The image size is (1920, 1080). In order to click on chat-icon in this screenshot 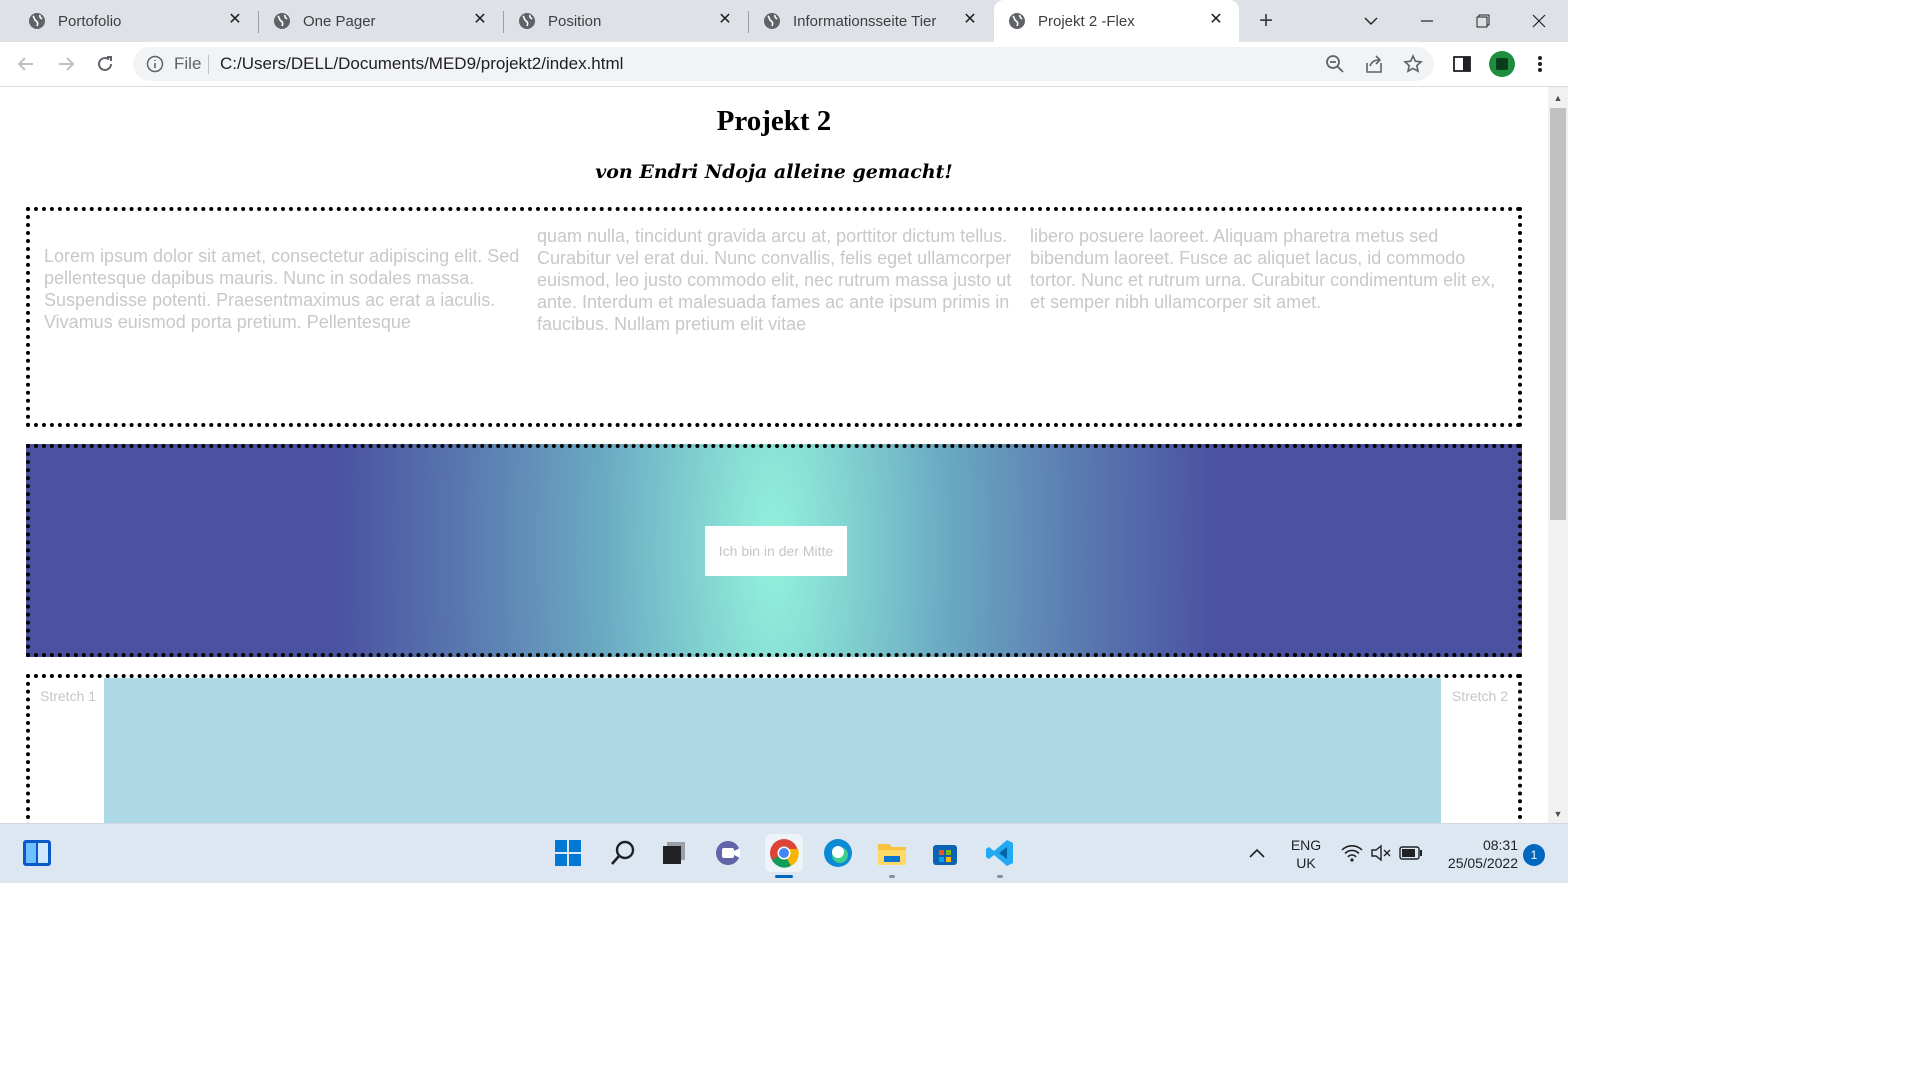, I will do `click(728, 853)`.